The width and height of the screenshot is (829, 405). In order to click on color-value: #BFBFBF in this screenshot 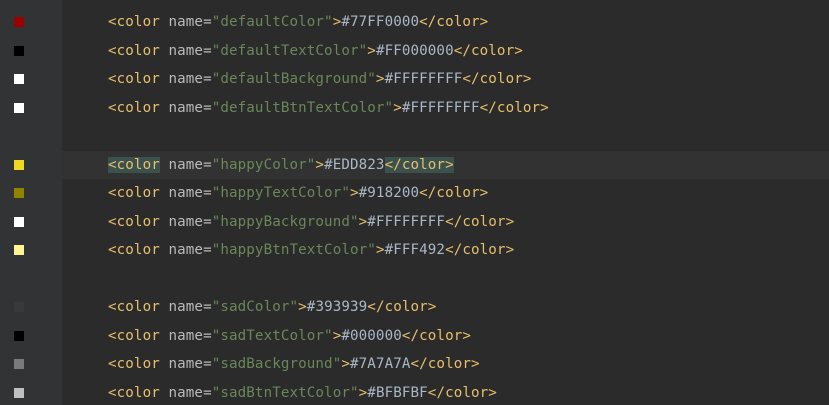, I will do `click(397, 392)`.